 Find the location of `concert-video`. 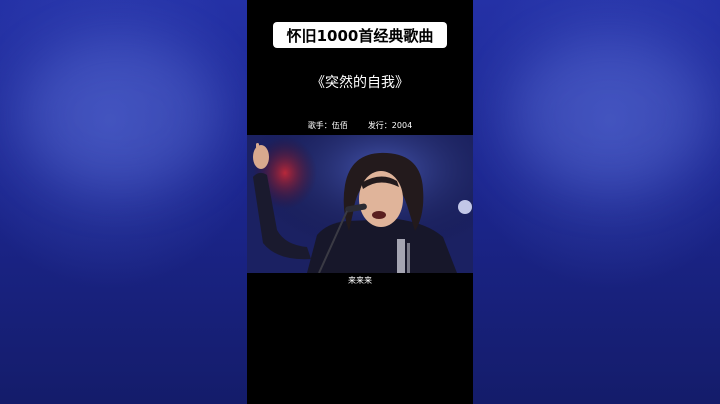

concert-video is located at coordinates (360, 204).